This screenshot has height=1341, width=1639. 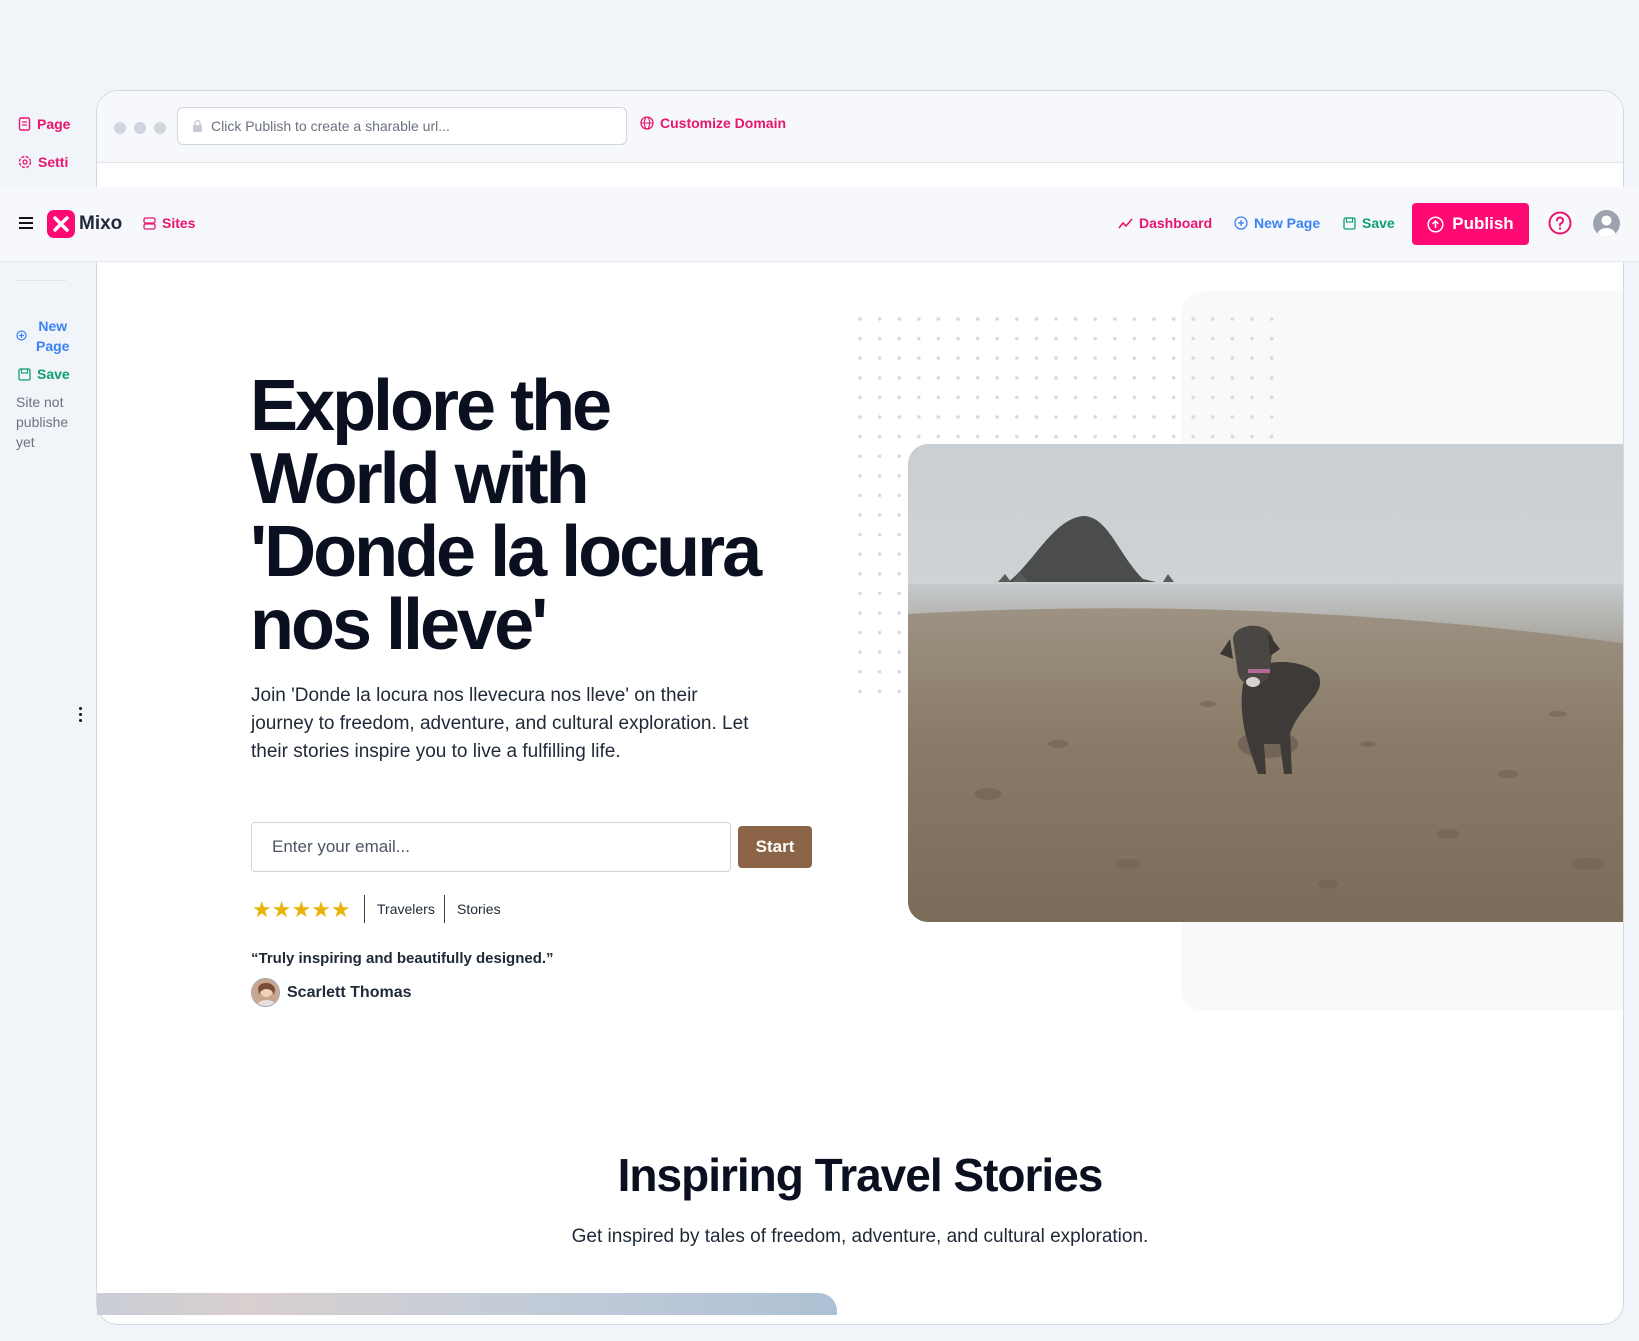 What do you see at coordinates (53, 346) in the screenshot?
I see `sidebar-new-page-line2: Page` at bounding box center [53, 346].